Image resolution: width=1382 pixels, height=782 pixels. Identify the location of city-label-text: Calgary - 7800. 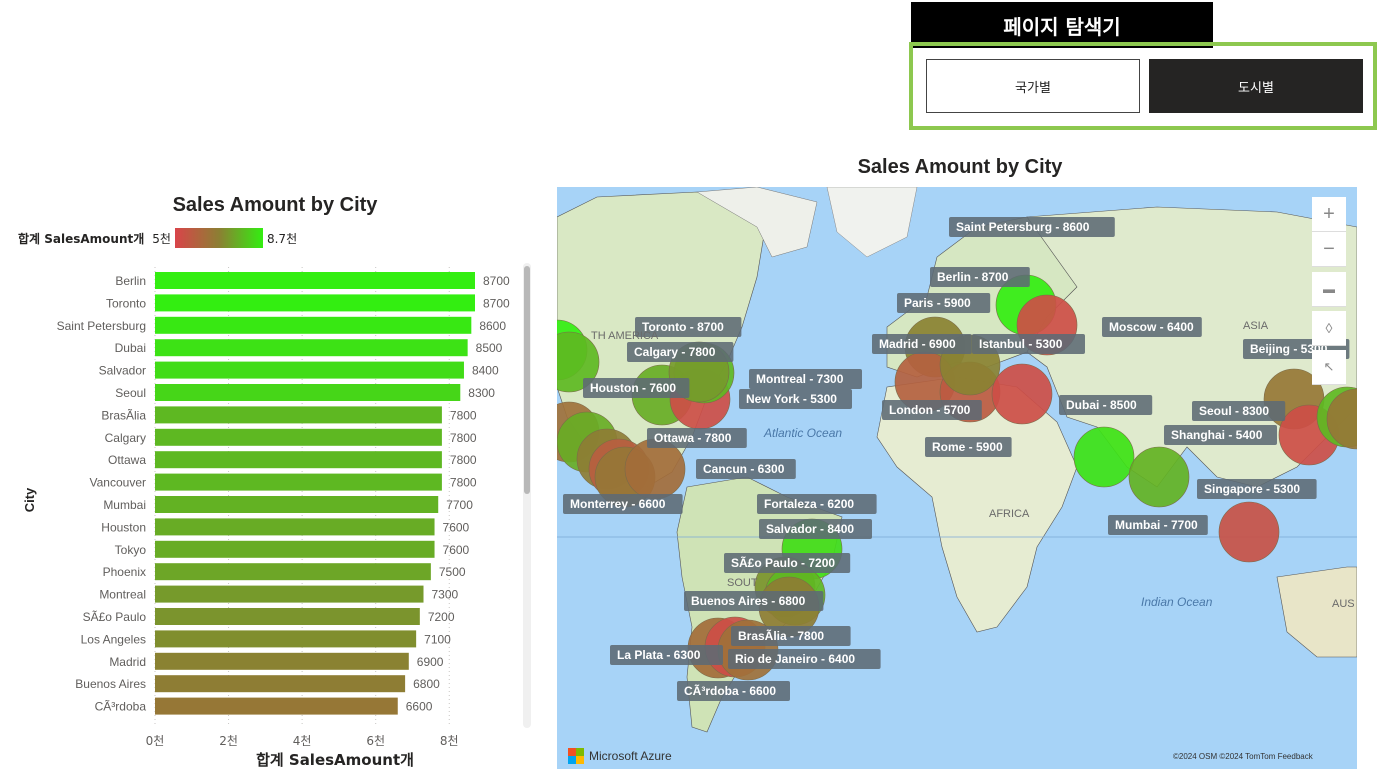
(675, 352).